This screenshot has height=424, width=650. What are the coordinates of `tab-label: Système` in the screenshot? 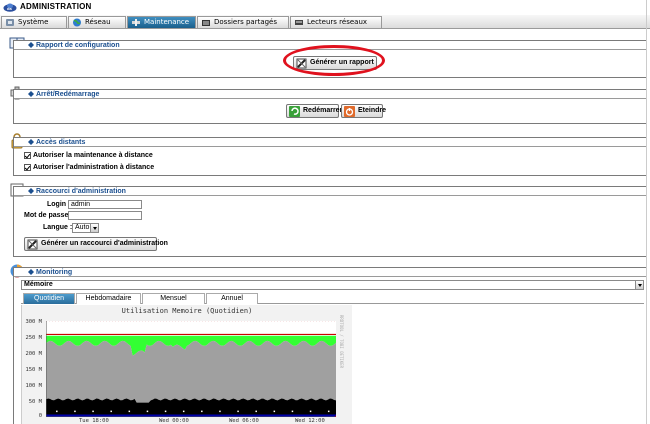 It's located at (33, 22).